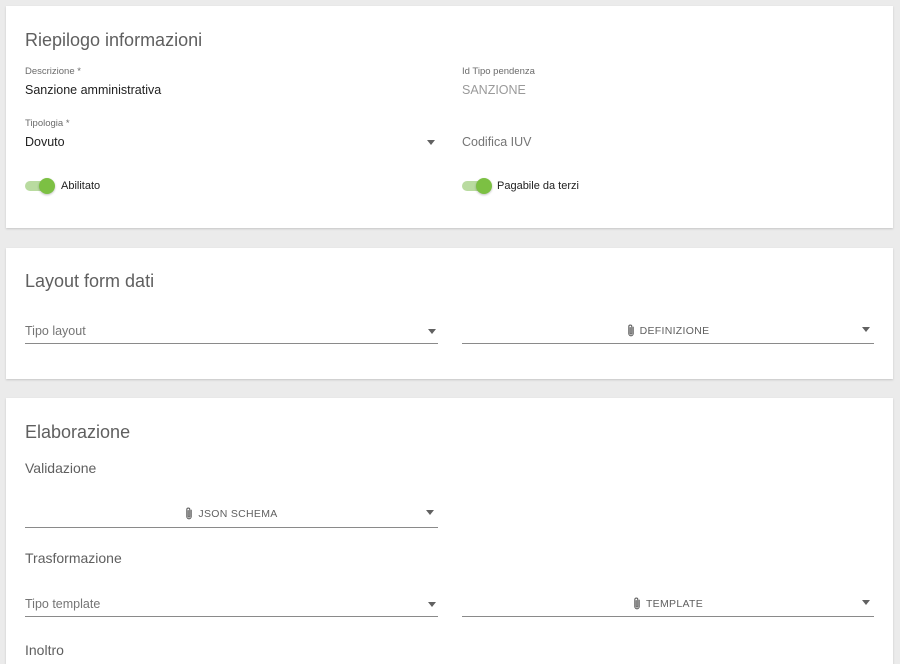 This screenshot has width=900, height=664. I want to click on json-schema-file-field: JSON SCHEMA, so click(231, 516).